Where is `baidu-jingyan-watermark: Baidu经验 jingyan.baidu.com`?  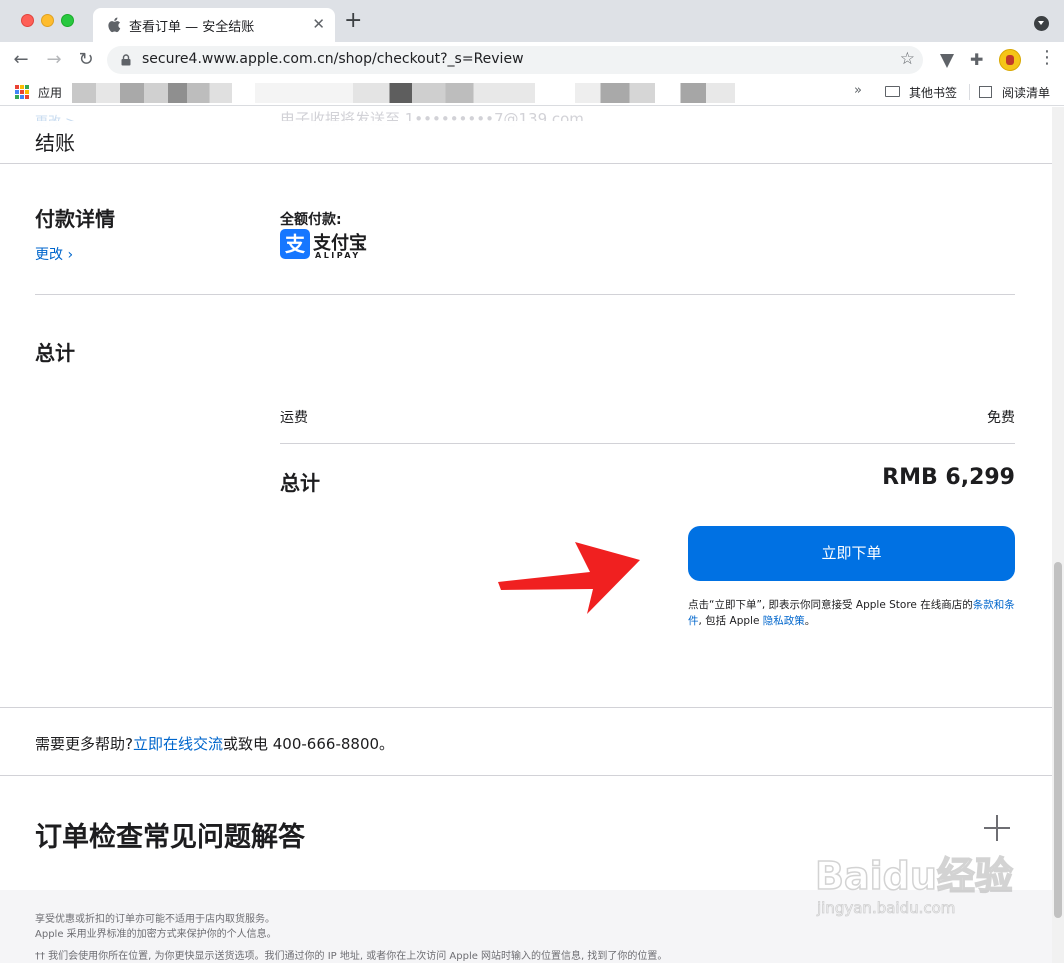 baidu-jingyan-watermark: Baidu经验 jingyan.baidu.com is located at coordinates (914, 890).